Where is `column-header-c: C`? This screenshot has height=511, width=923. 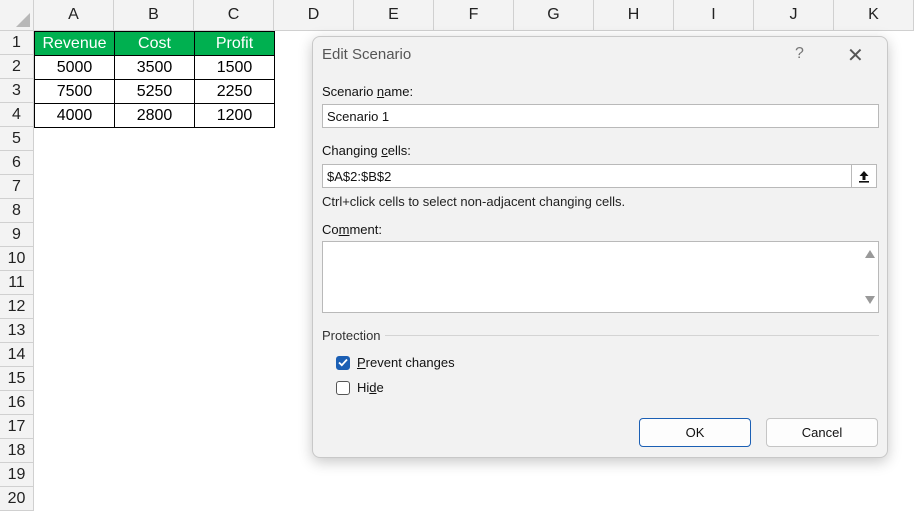 column-header-c: C is located at coordinates (234, 15).